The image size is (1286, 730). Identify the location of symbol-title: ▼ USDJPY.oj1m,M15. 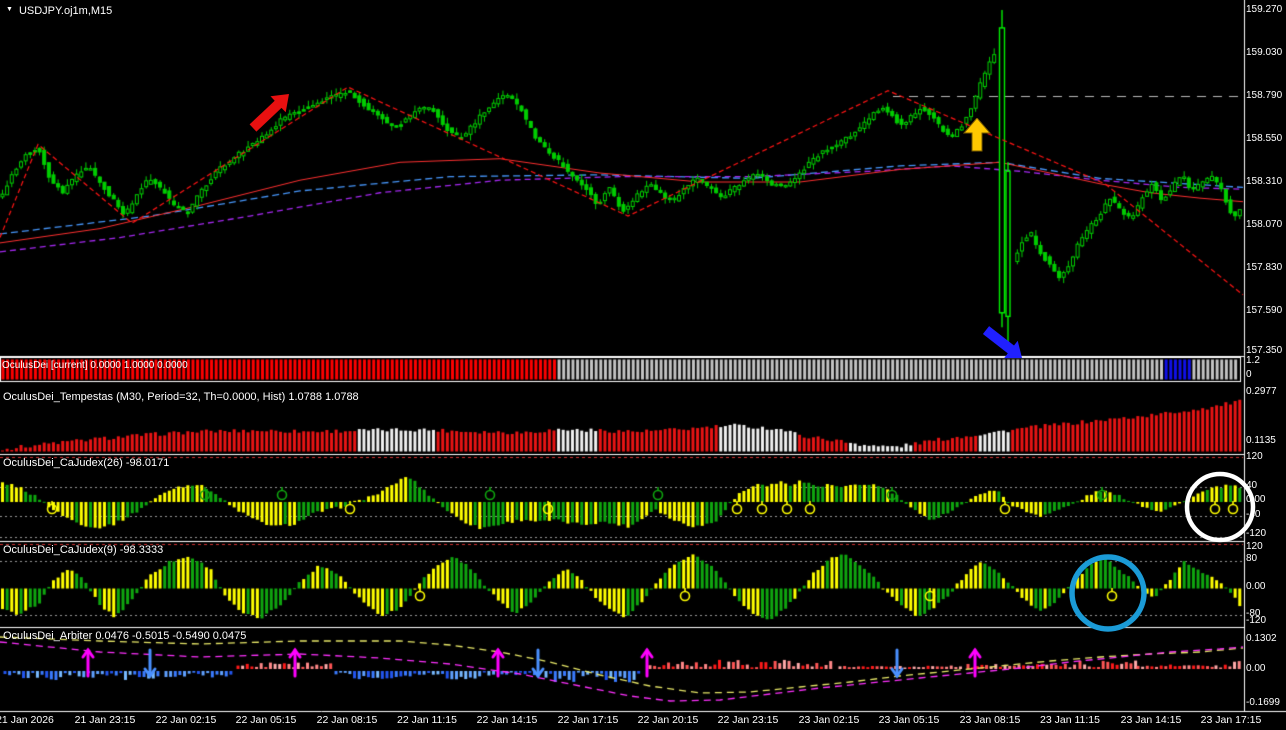
(59, 11).